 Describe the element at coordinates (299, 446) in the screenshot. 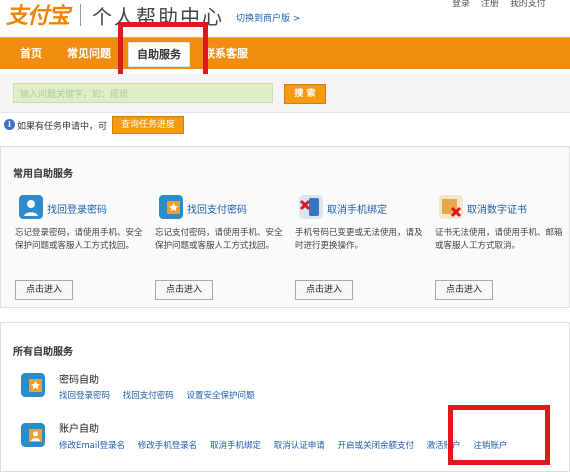

I see `link-cancel-verification: 取消认证申请` at that location.